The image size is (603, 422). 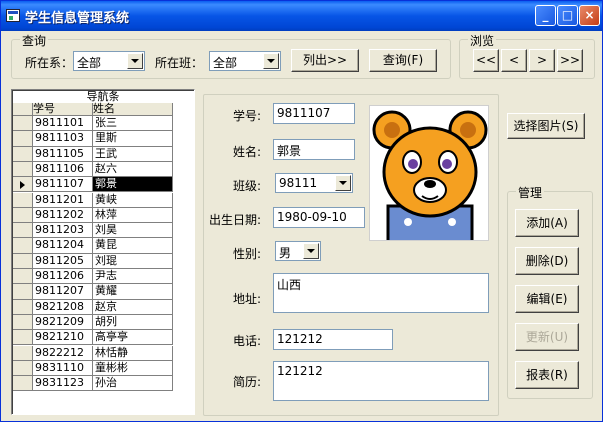 What do you see at coordinates (133, 231) in the screenshot?
I see `cell-student-name: 刘昊` at bounding box center [133, 231].